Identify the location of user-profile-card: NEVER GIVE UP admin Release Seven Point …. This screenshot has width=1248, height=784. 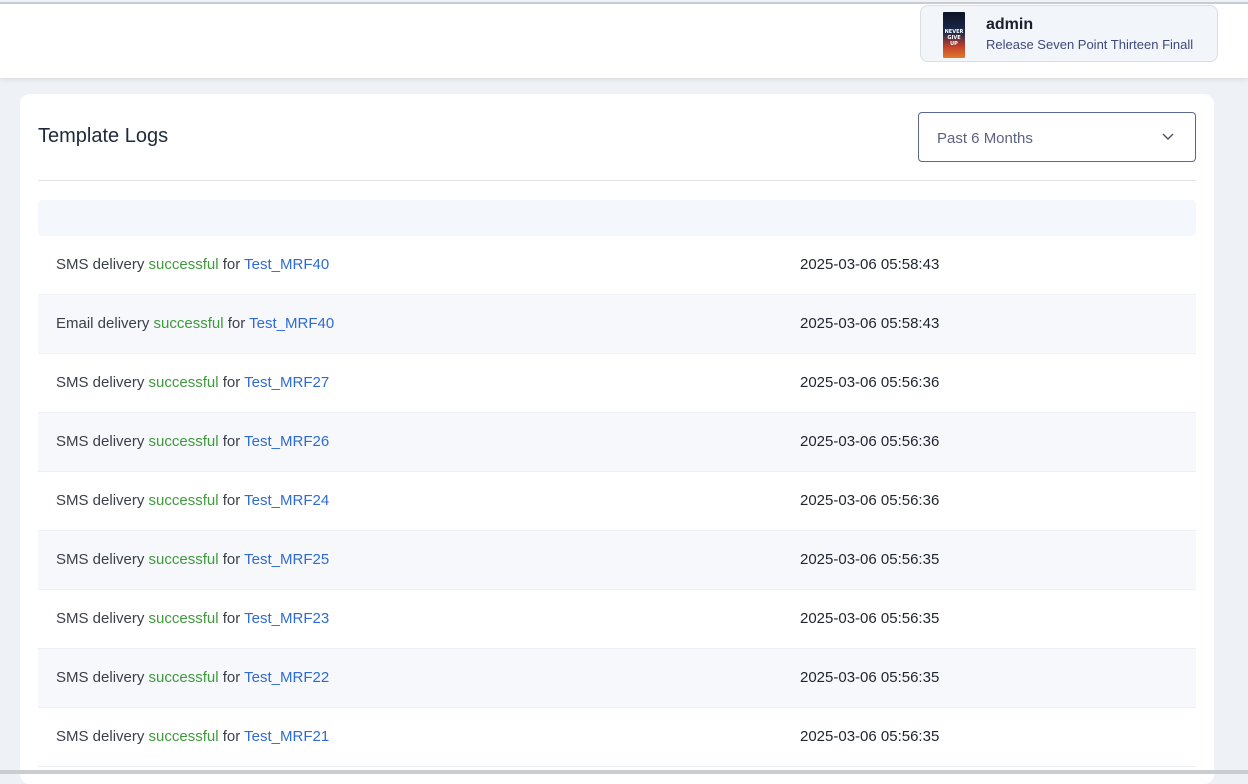
(1069, 33).